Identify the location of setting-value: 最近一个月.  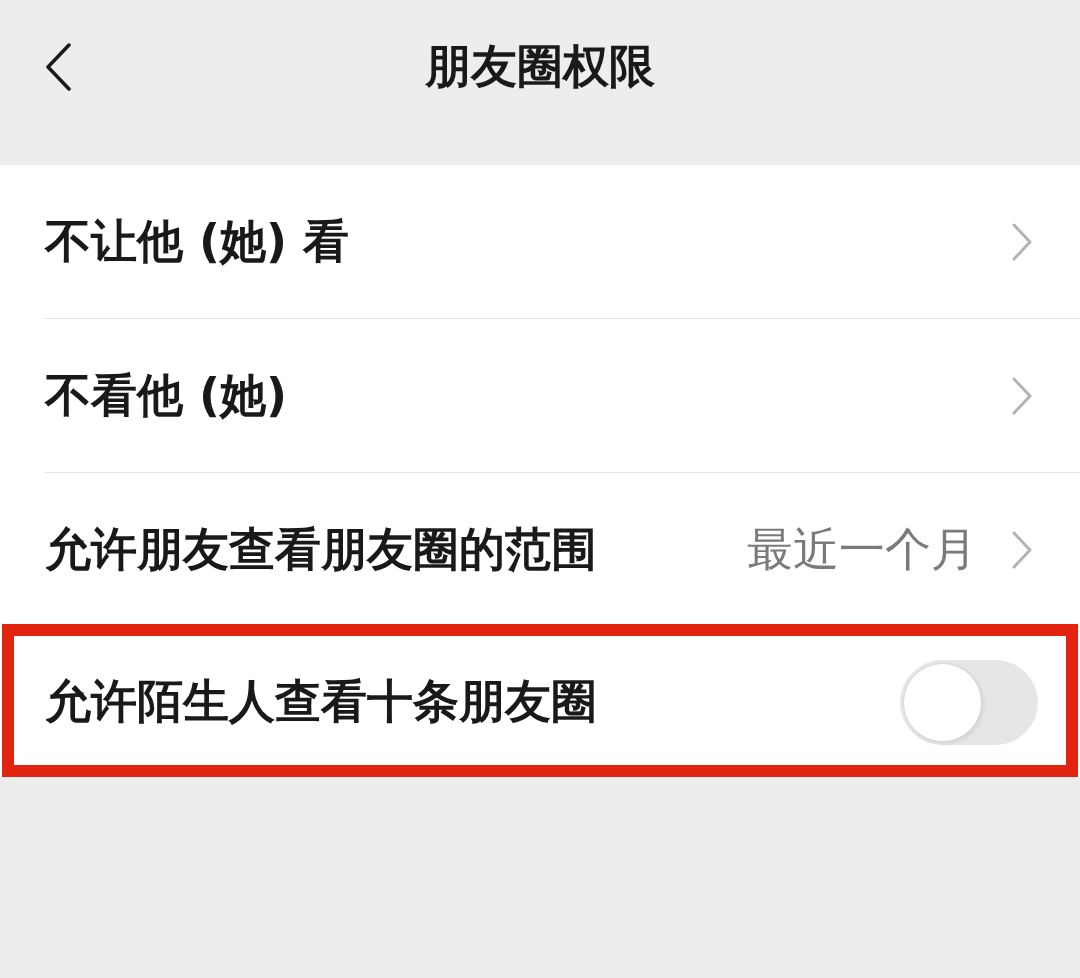
(862, 549).